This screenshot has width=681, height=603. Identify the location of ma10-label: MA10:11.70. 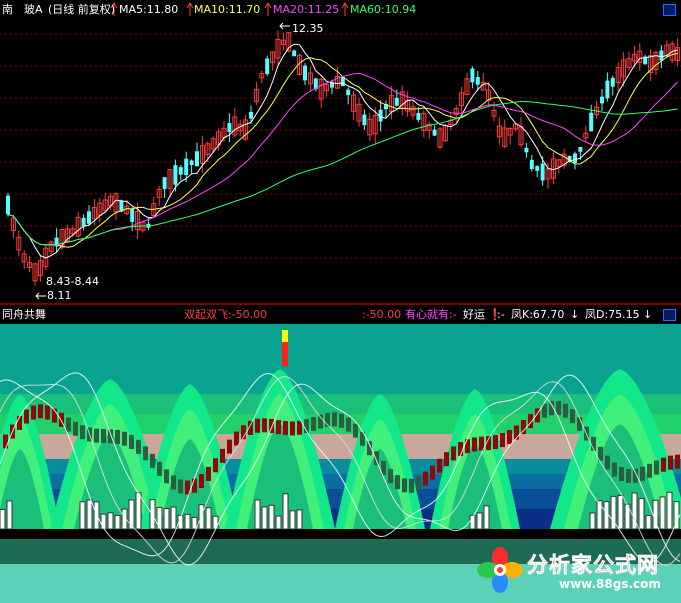
(227, 9).